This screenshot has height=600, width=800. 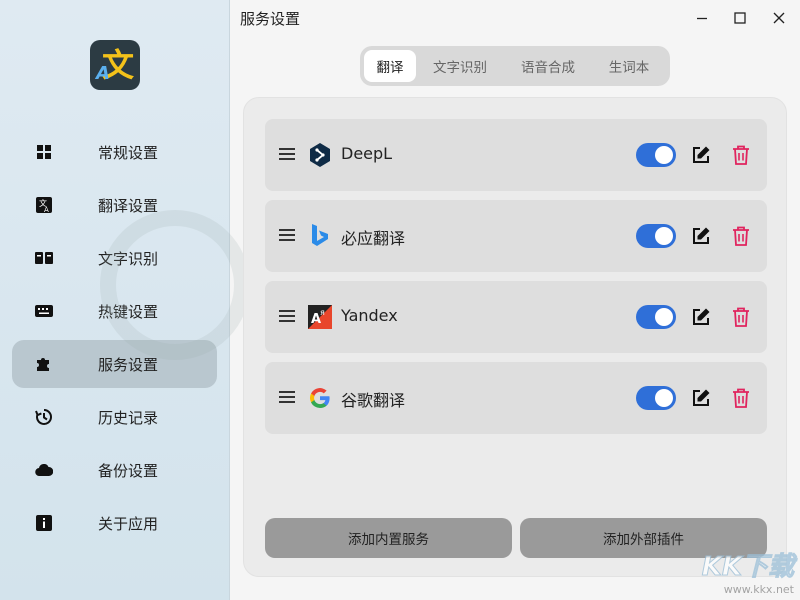 What do you see at coordinates (516, 398) in the screenshot?
I see `service-item-google: 谷歌翻译` at bounding box center [516, 398].